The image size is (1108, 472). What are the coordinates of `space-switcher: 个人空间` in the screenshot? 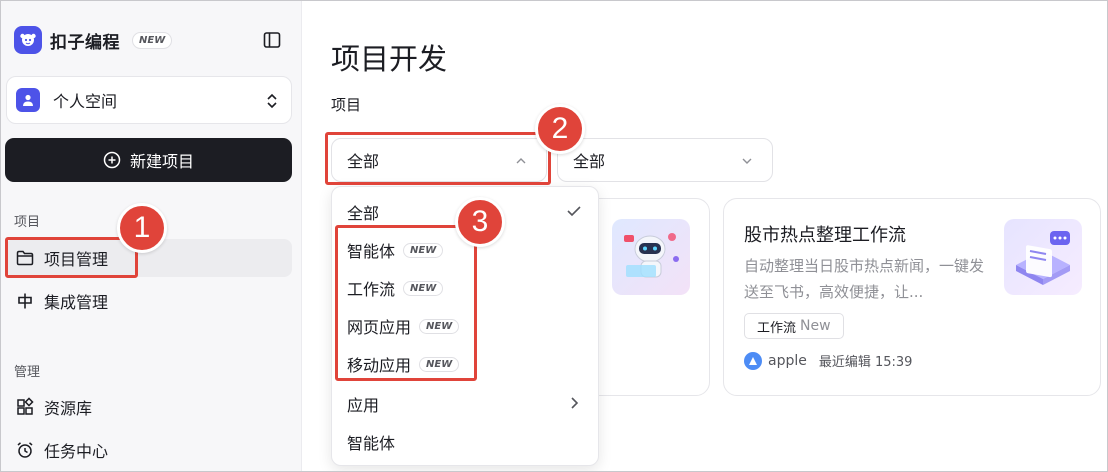 It's located at (149, 100).